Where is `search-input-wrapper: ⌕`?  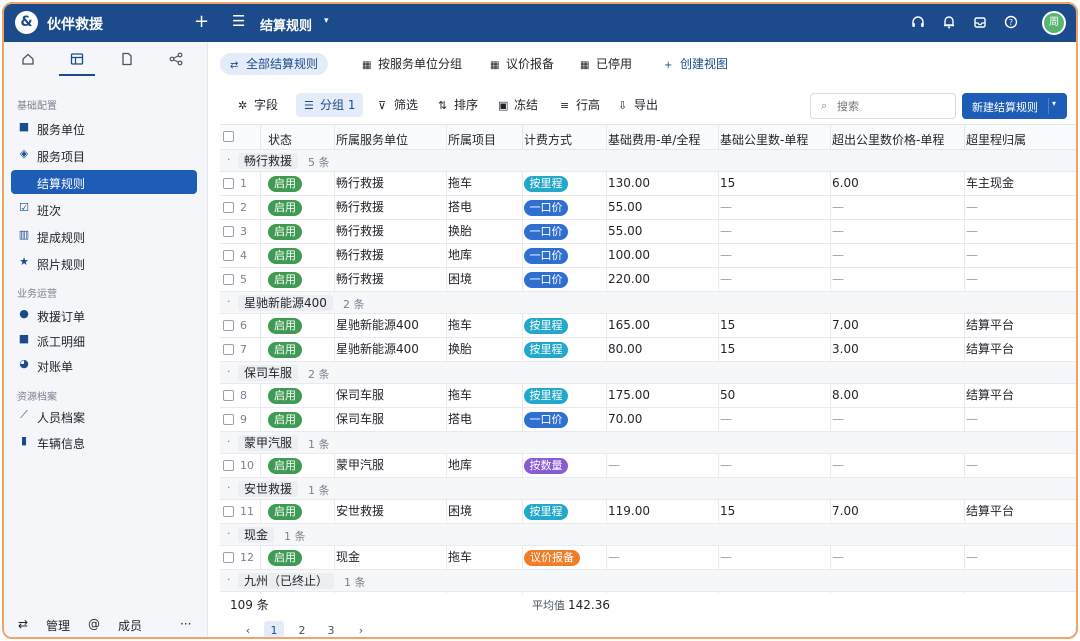
search-input-wrapper: ⌕ is located at coordinates (883, 106).